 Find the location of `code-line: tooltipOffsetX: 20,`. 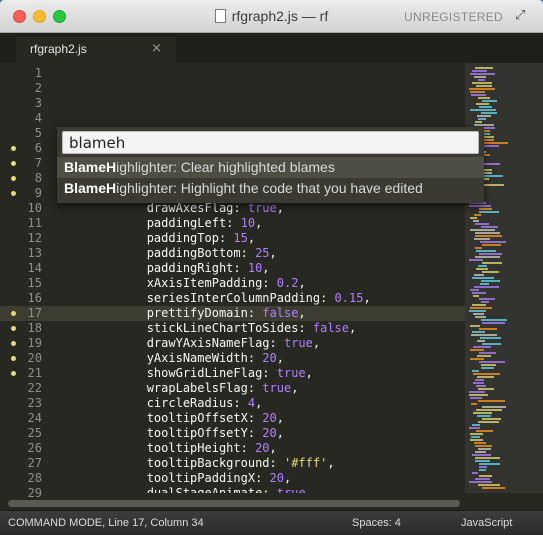

code-line: tooltipOffsetX: 20, is located at coordinates (172, 418).